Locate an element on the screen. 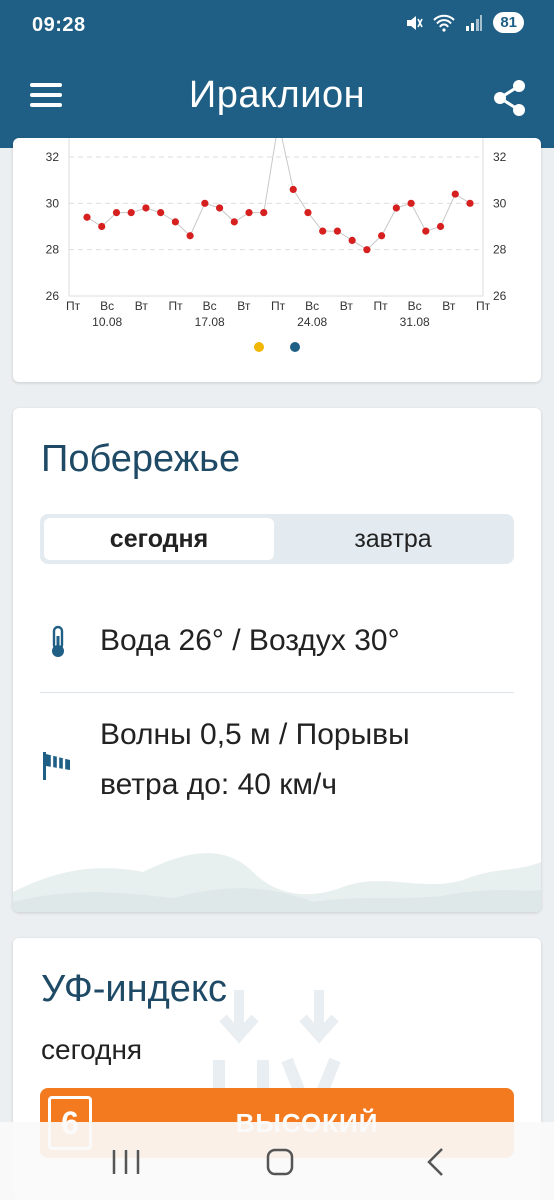 The height and width of the screenshot is (1200, 554). y-tick-label-left: 32 is located at coordinates (53, 157).